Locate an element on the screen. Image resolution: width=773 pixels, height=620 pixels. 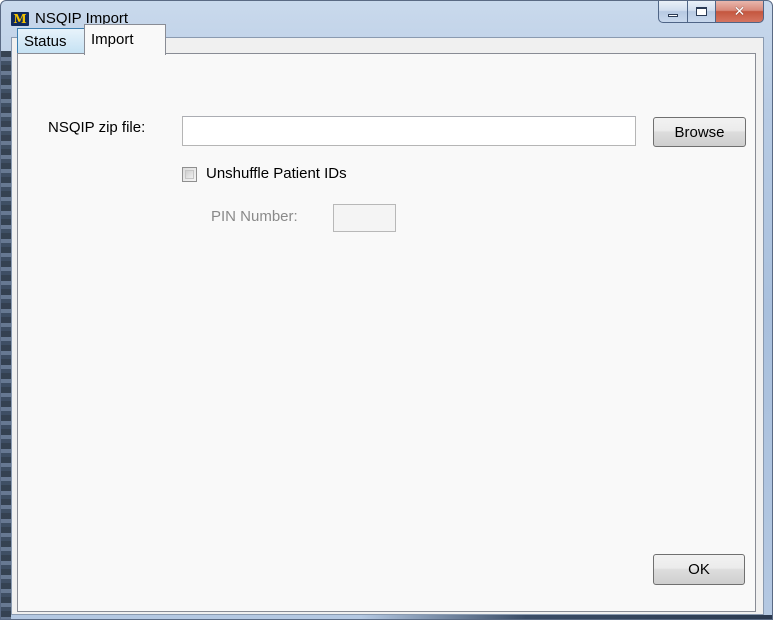
tab-import: Import is located at coordinates (125, 39).